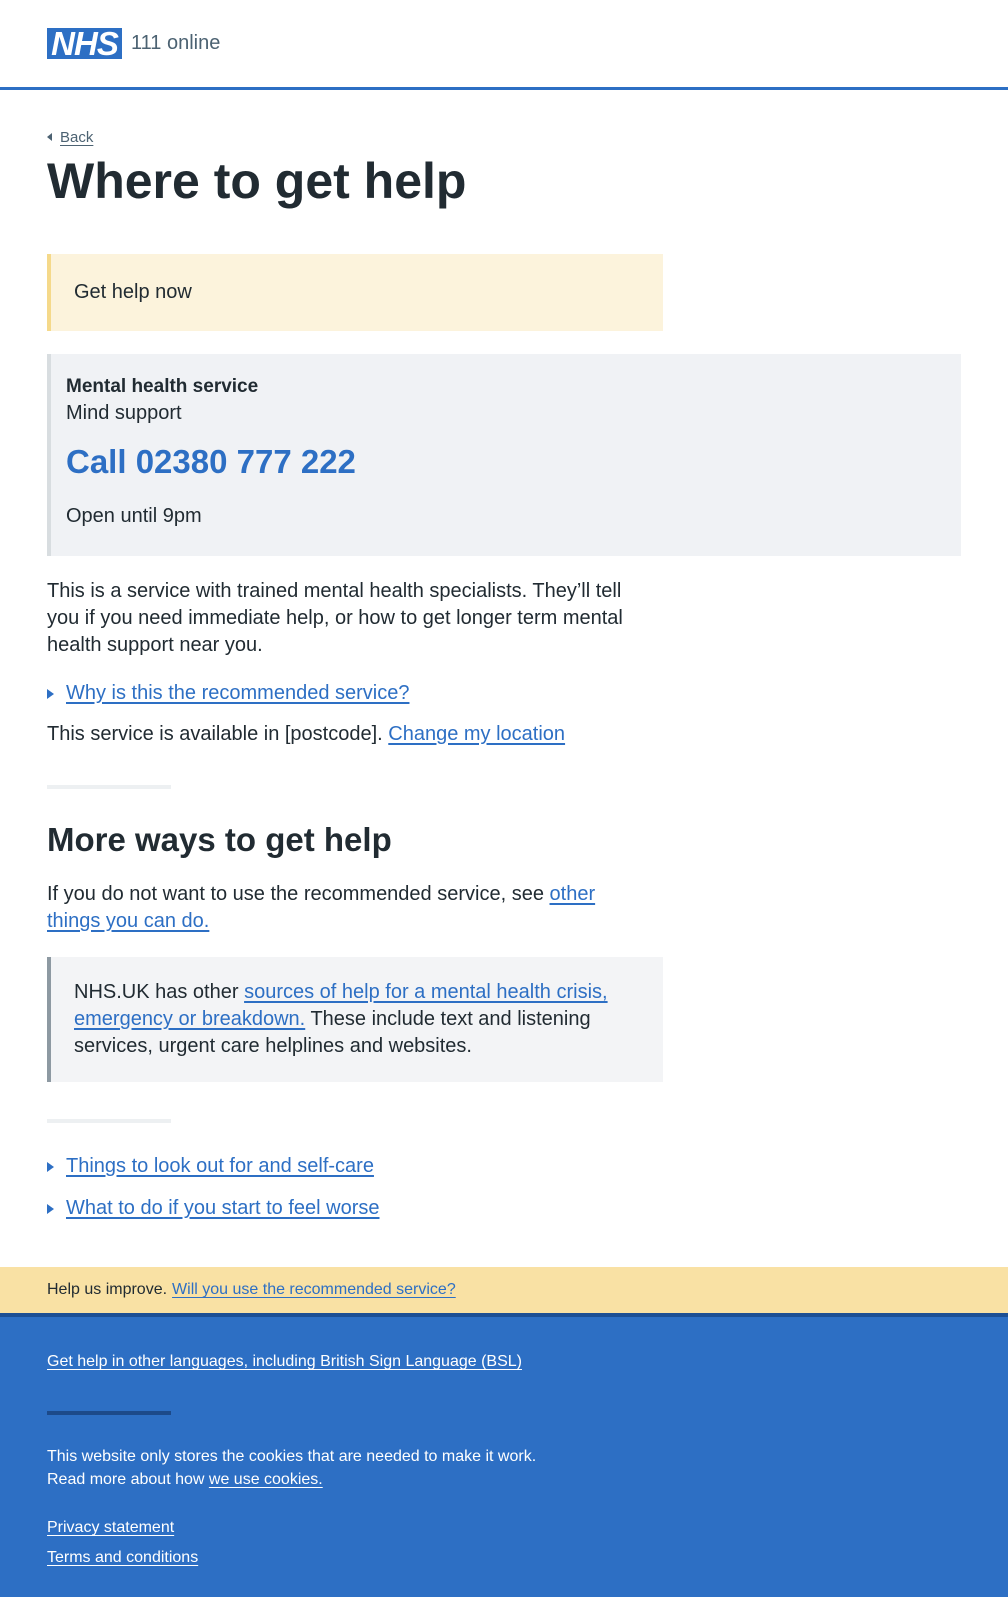  Describe the element at coordinates (220, 1166) in the screenshot. I see `lookout-link: Things to look out for and self-care` at that location.